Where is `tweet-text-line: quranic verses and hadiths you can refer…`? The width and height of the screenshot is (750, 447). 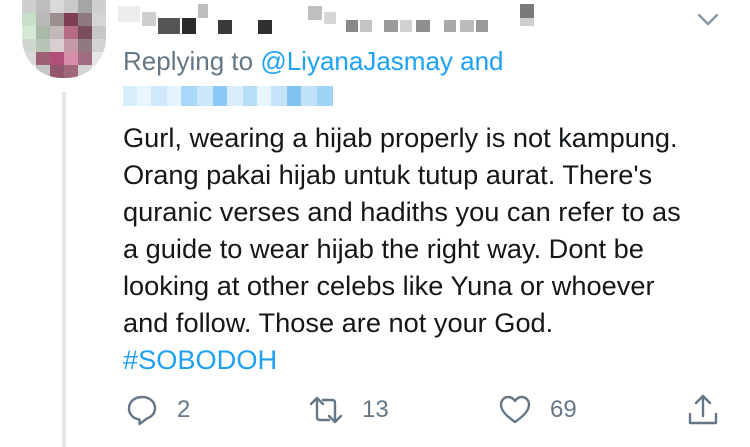
tweet-text-line: quranic verses and hadiths you can refer… is located at coordinates (402, 211).